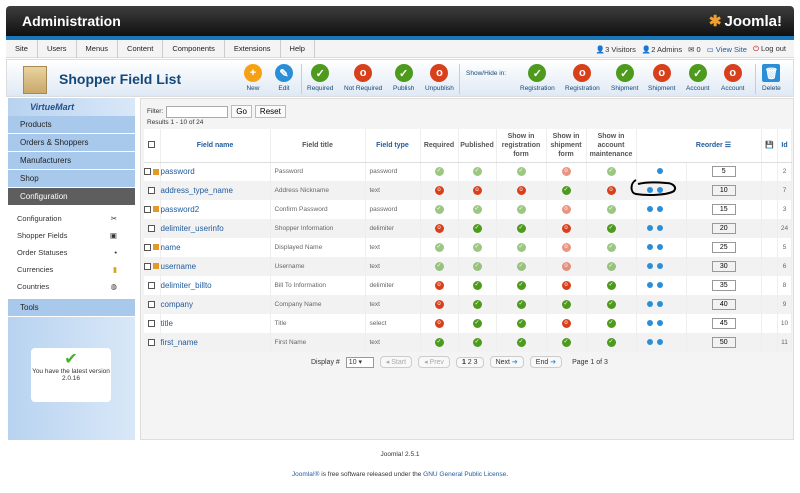 The height and width of the screenshot is (493, 800). Describe the element at coordinates (71, 269) in the screenshot. I see `sub-item-currencies: Currencies ▮` at that location.